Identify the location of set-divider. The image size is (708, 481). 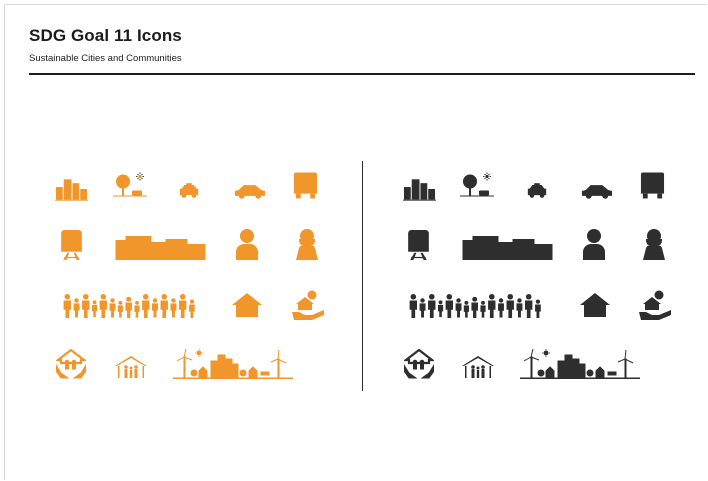
(362, 276).